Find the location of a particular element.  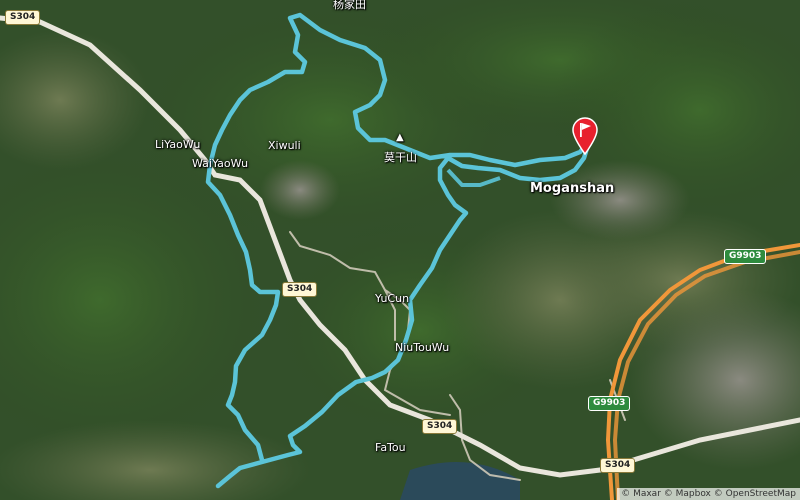

map-attribution: © Maxar © Mapbox © OpenStreetMap is located at coordinates (708, 494).